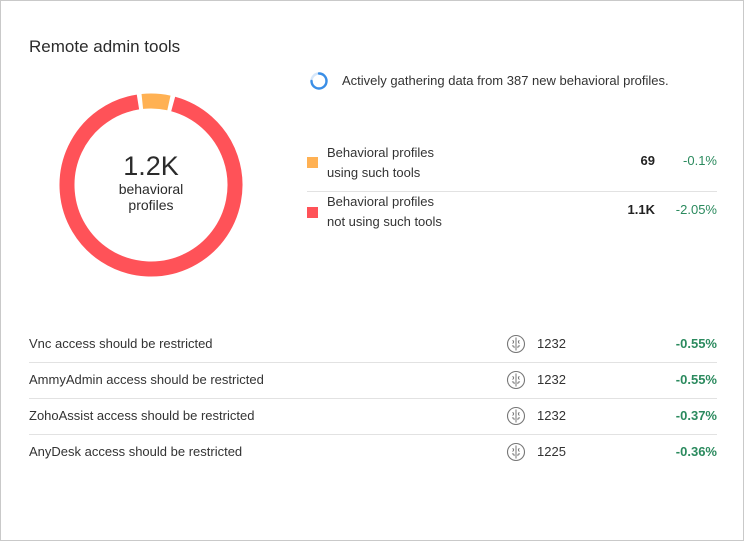 Image resolution: width=744 pixels, height=541 pixels. Describe the element at coordinates (380, 152) in the screenshot. I see `legend-label-using-line1: Behavioral profiles` at that location.